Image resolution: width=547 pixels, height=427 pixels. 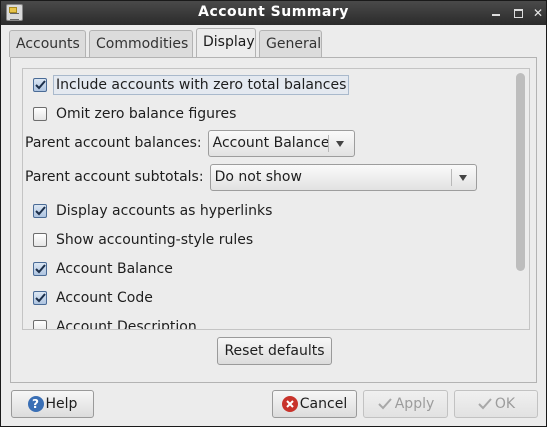 What do you see at coordinates (323, 404) in the screenshot?
I see `cancel-label: Cancel` at bounding box center [323, 404].